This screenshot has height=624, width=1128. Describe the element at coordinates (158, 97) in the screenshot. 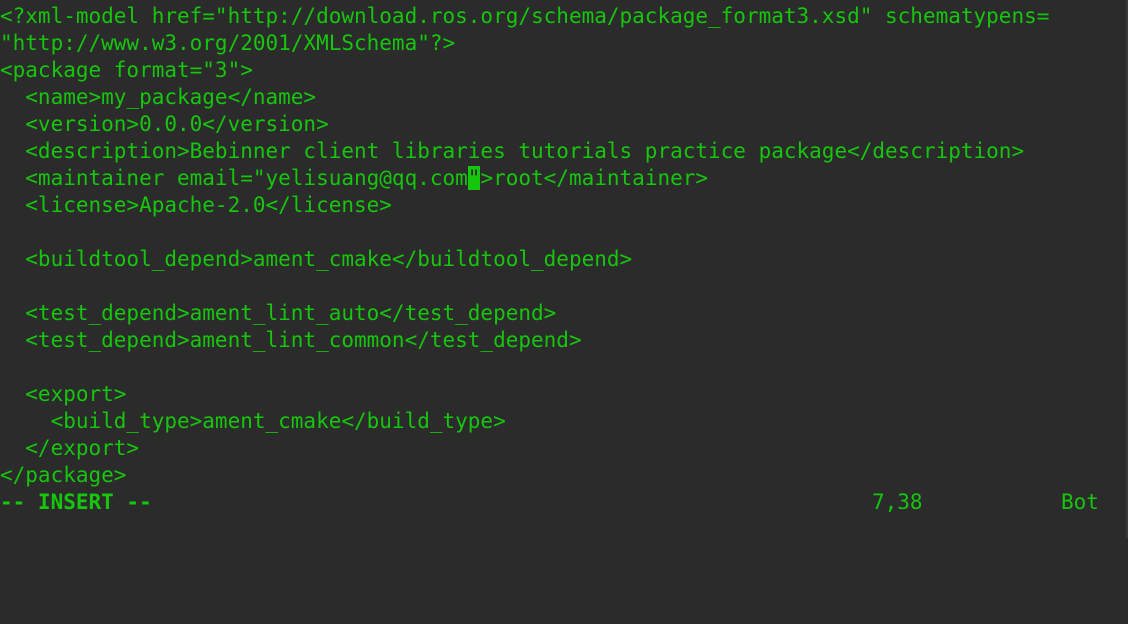

I see `code-line-text: <name>my_package</name>` at that location.